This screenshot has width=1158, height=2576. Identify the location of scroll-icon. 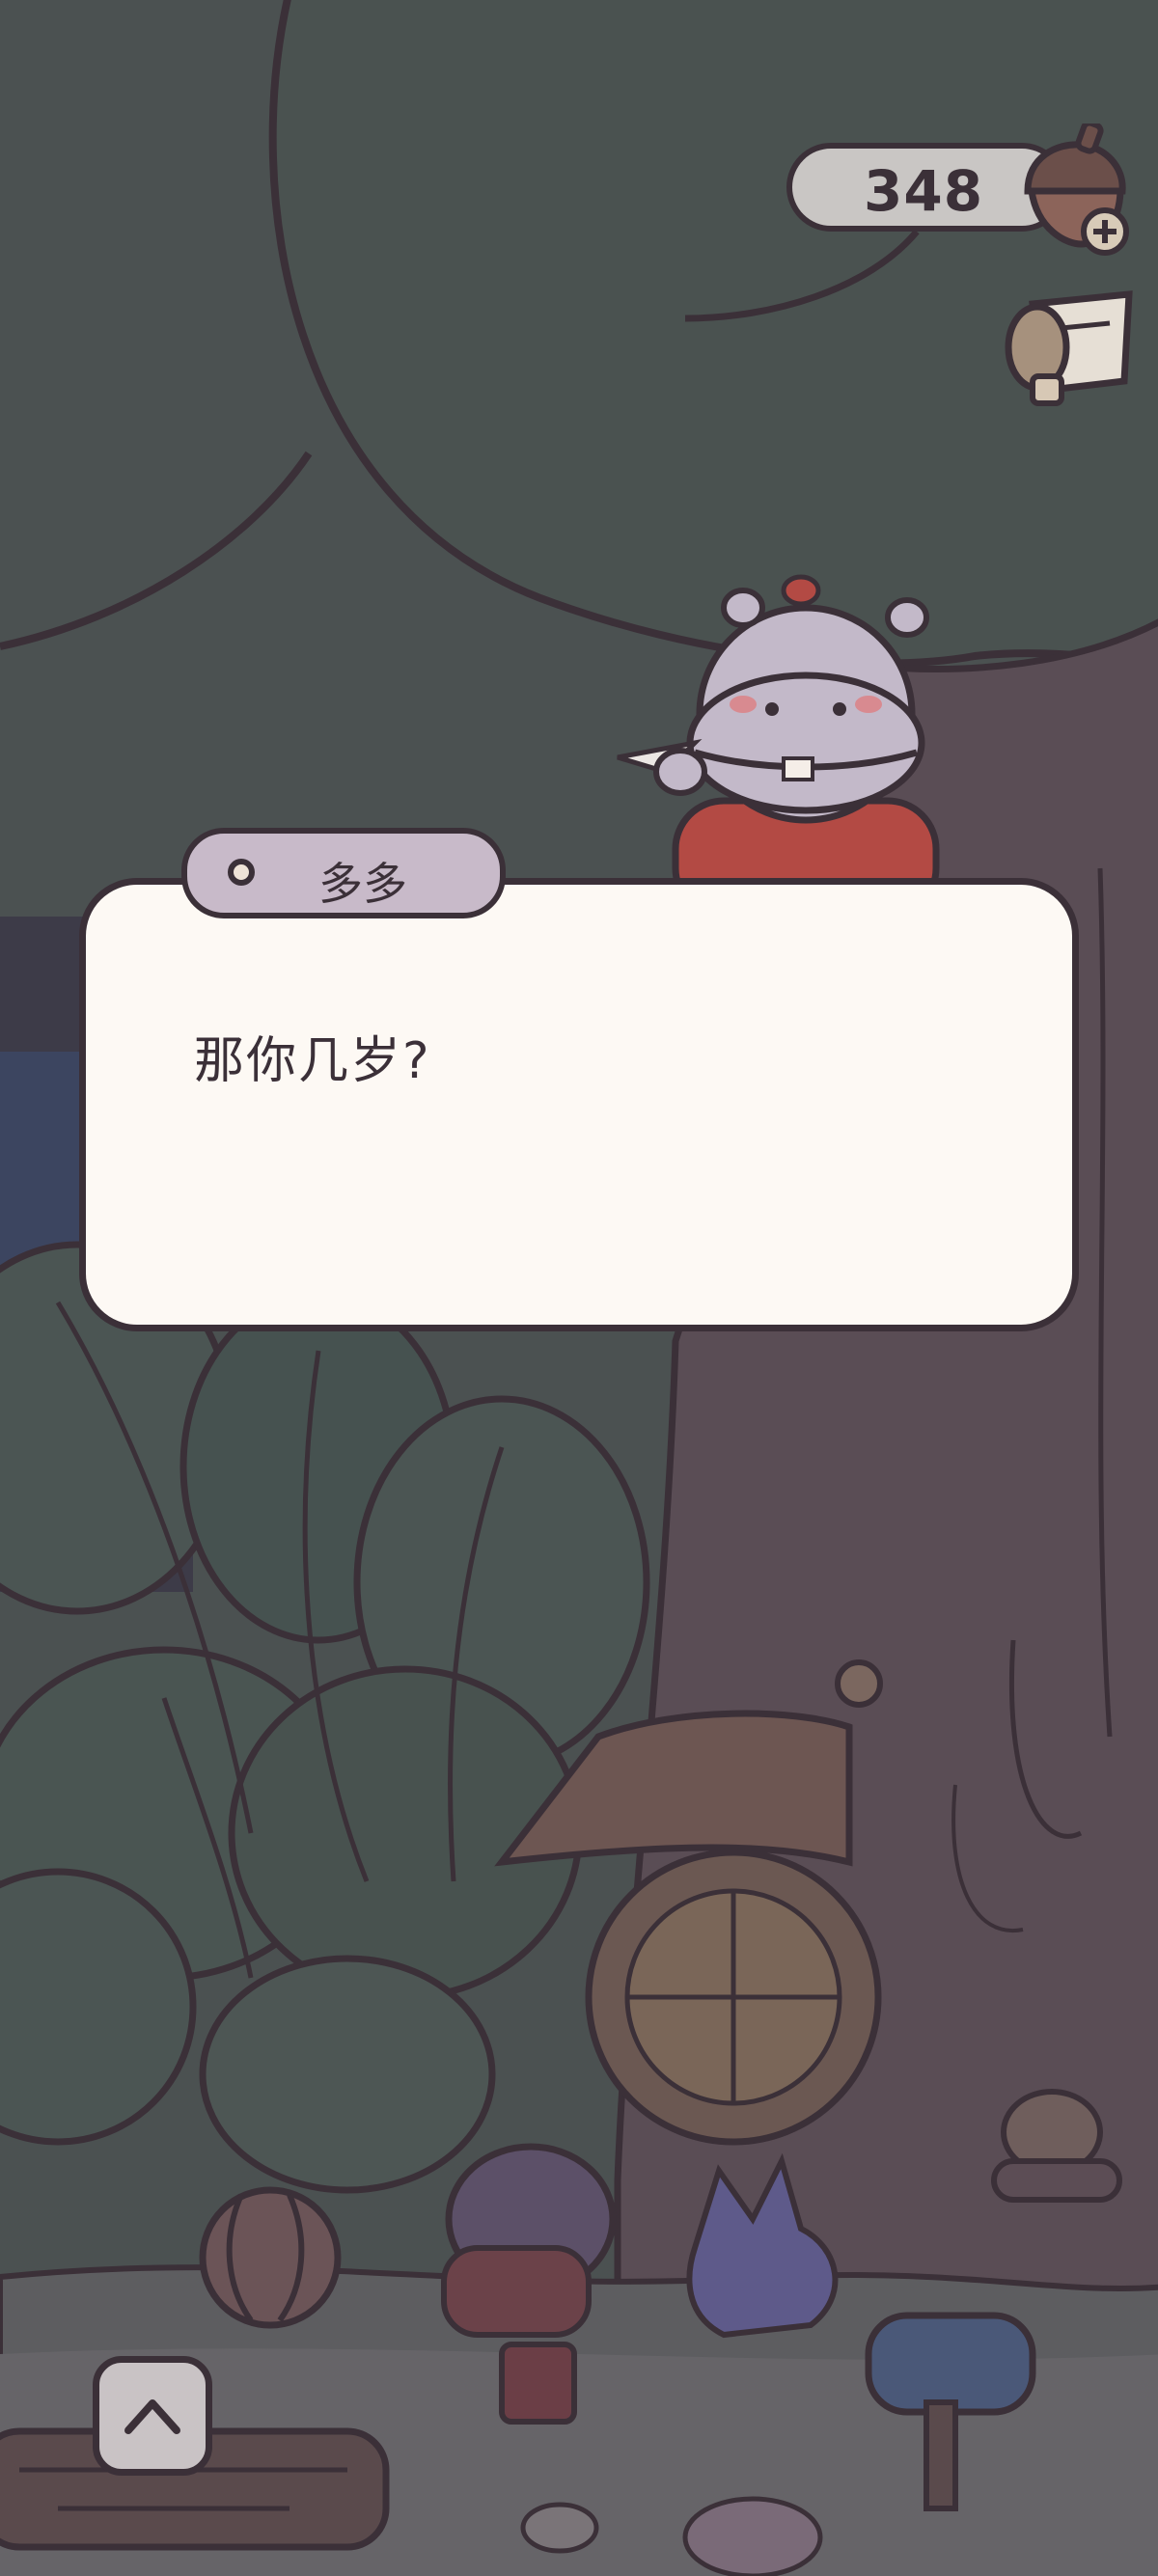
(1069, 348).